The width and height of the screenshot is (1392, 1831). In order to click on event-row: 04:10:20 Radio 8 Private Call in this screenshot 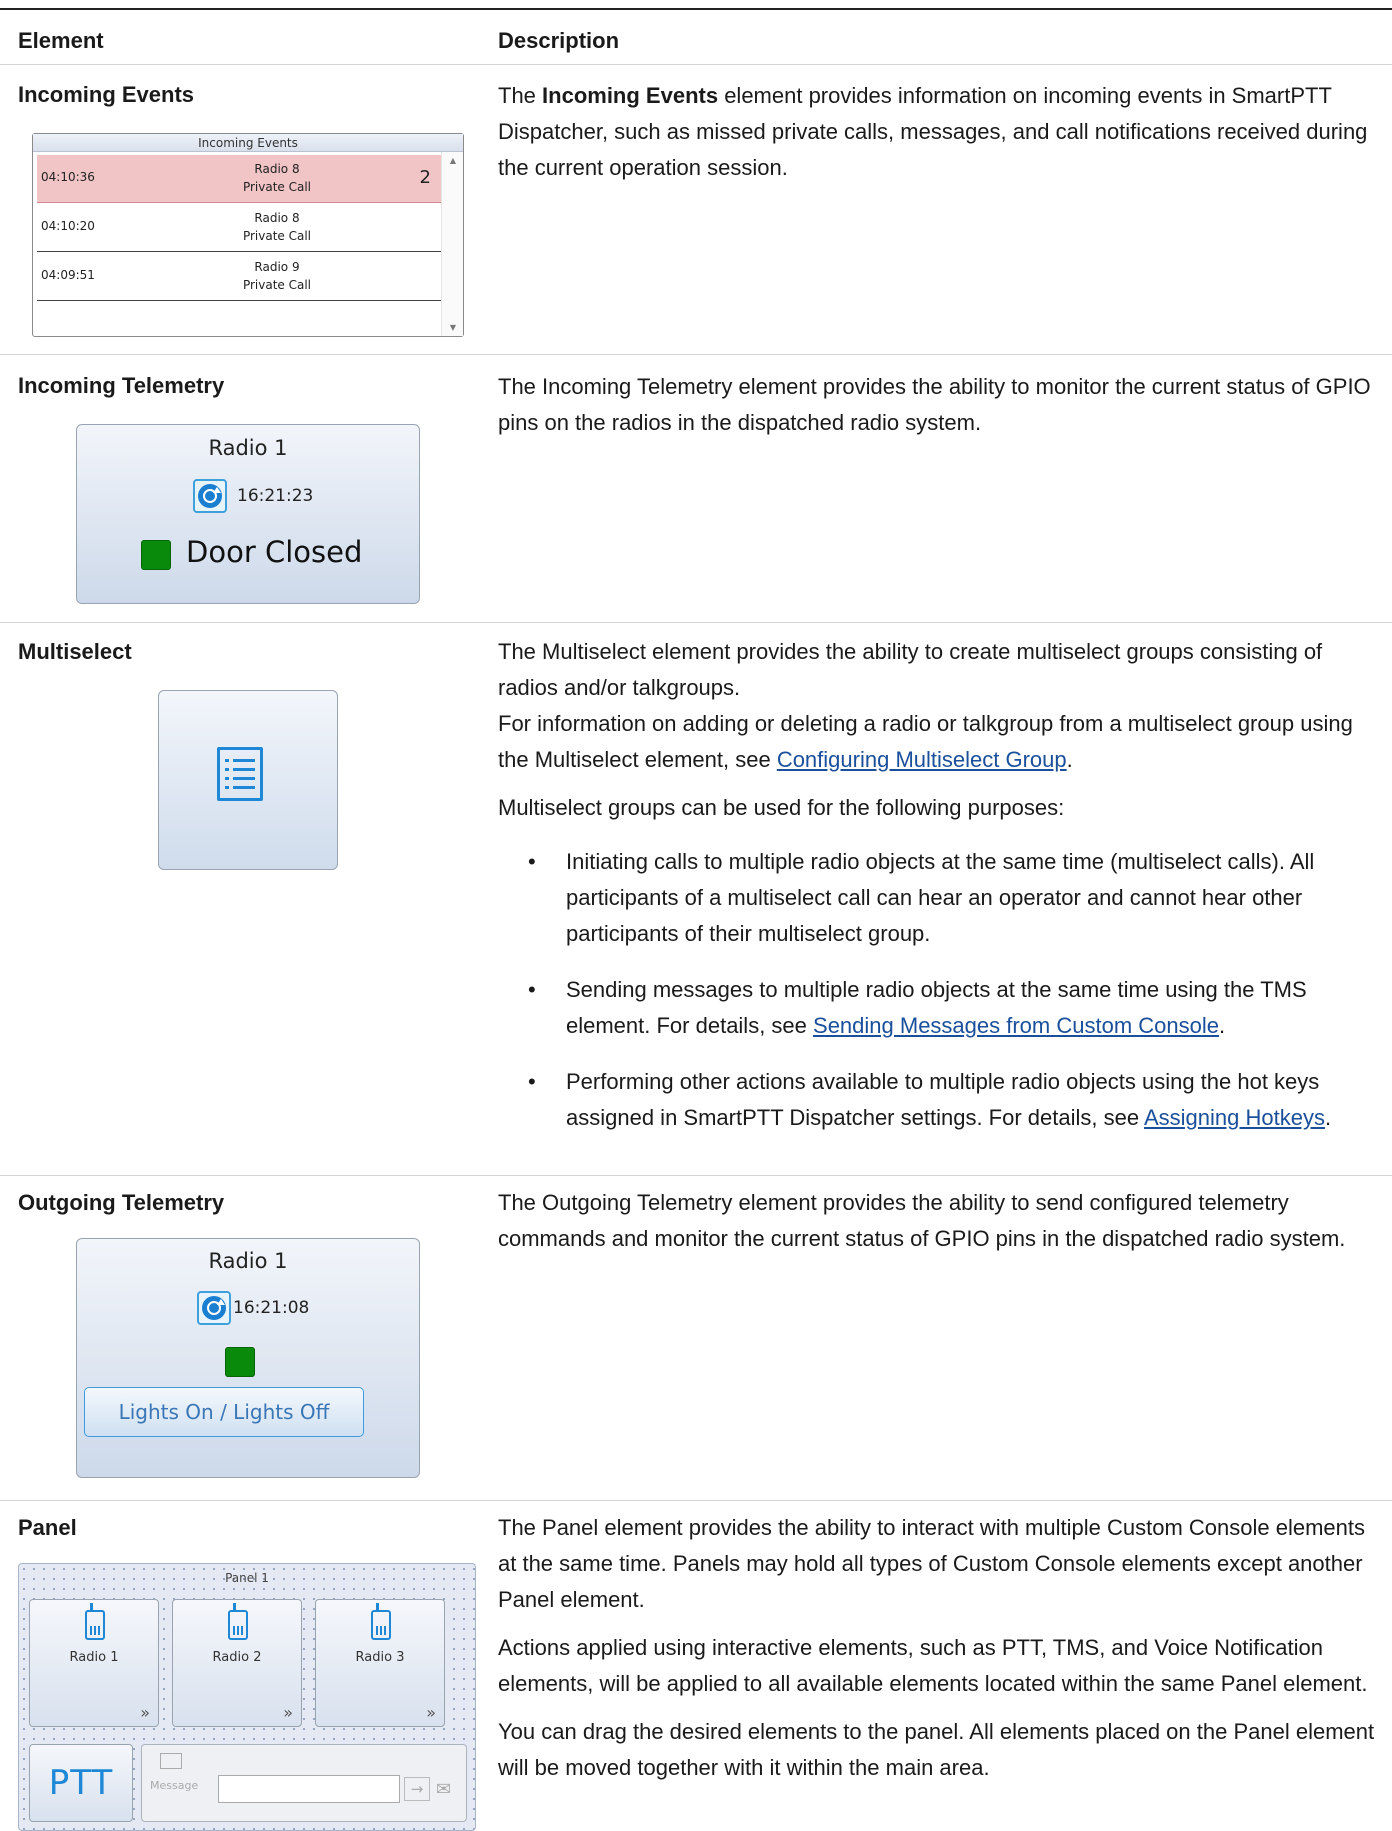, I will do `click(239, 228)`.